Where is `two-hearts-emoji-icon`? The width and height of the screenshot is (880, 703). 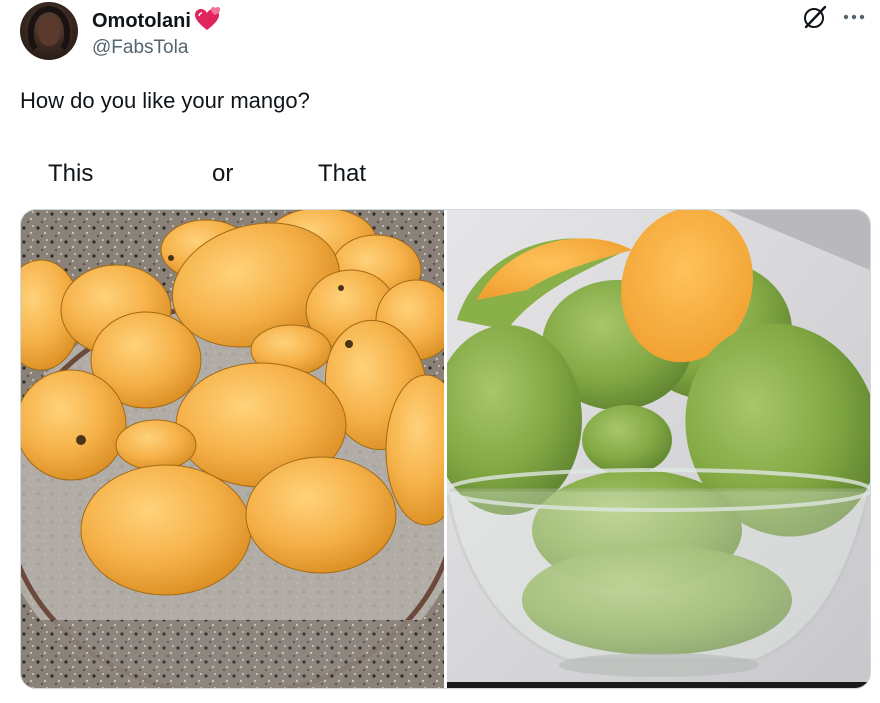 two-hearts-emoji-icon is located at coordinates (208, 21).